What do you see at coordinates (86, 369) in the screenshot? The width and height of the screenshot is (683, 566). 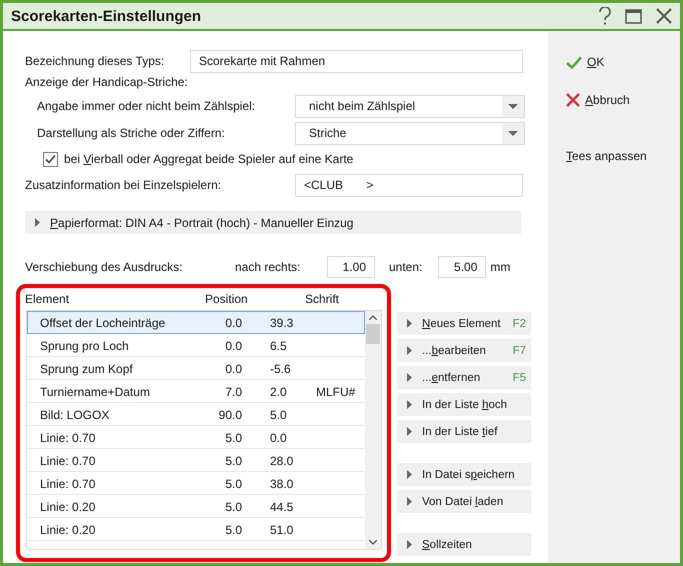 I see `table-cell-text: Sprung zum Kopf` at bounding box center [86, 369].